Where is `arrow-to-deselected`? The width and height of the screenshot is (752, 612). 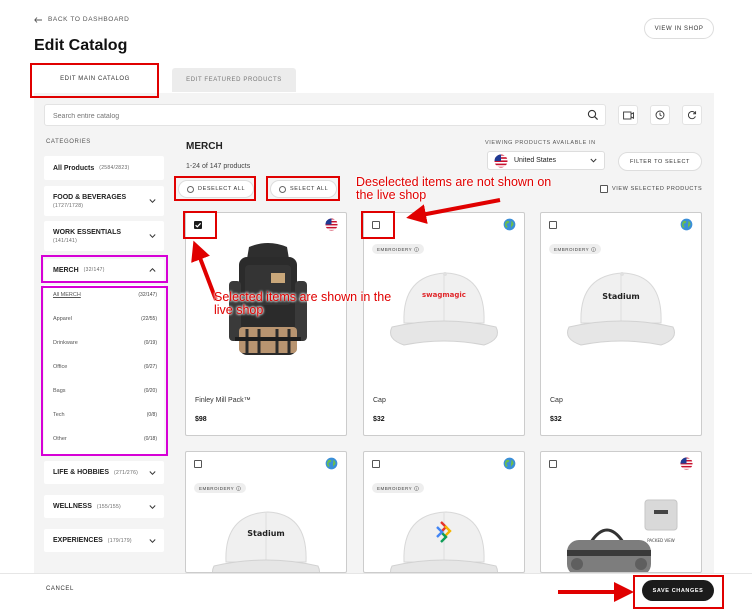 arrow-to-deselected is located at coordinates (453, 211).